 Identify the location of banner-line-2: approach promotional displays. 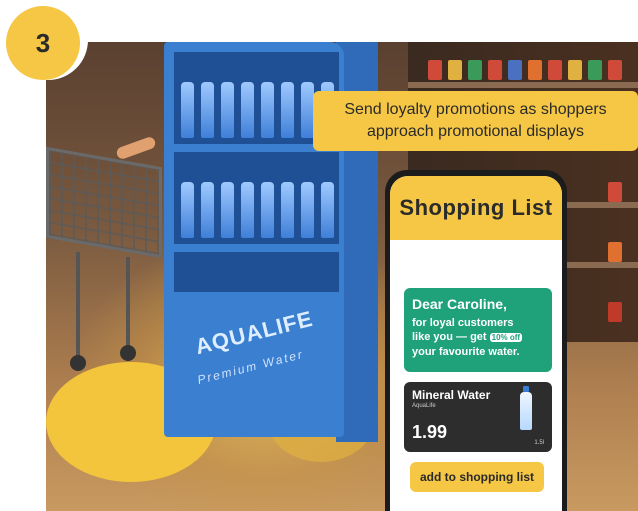
(475, 131).